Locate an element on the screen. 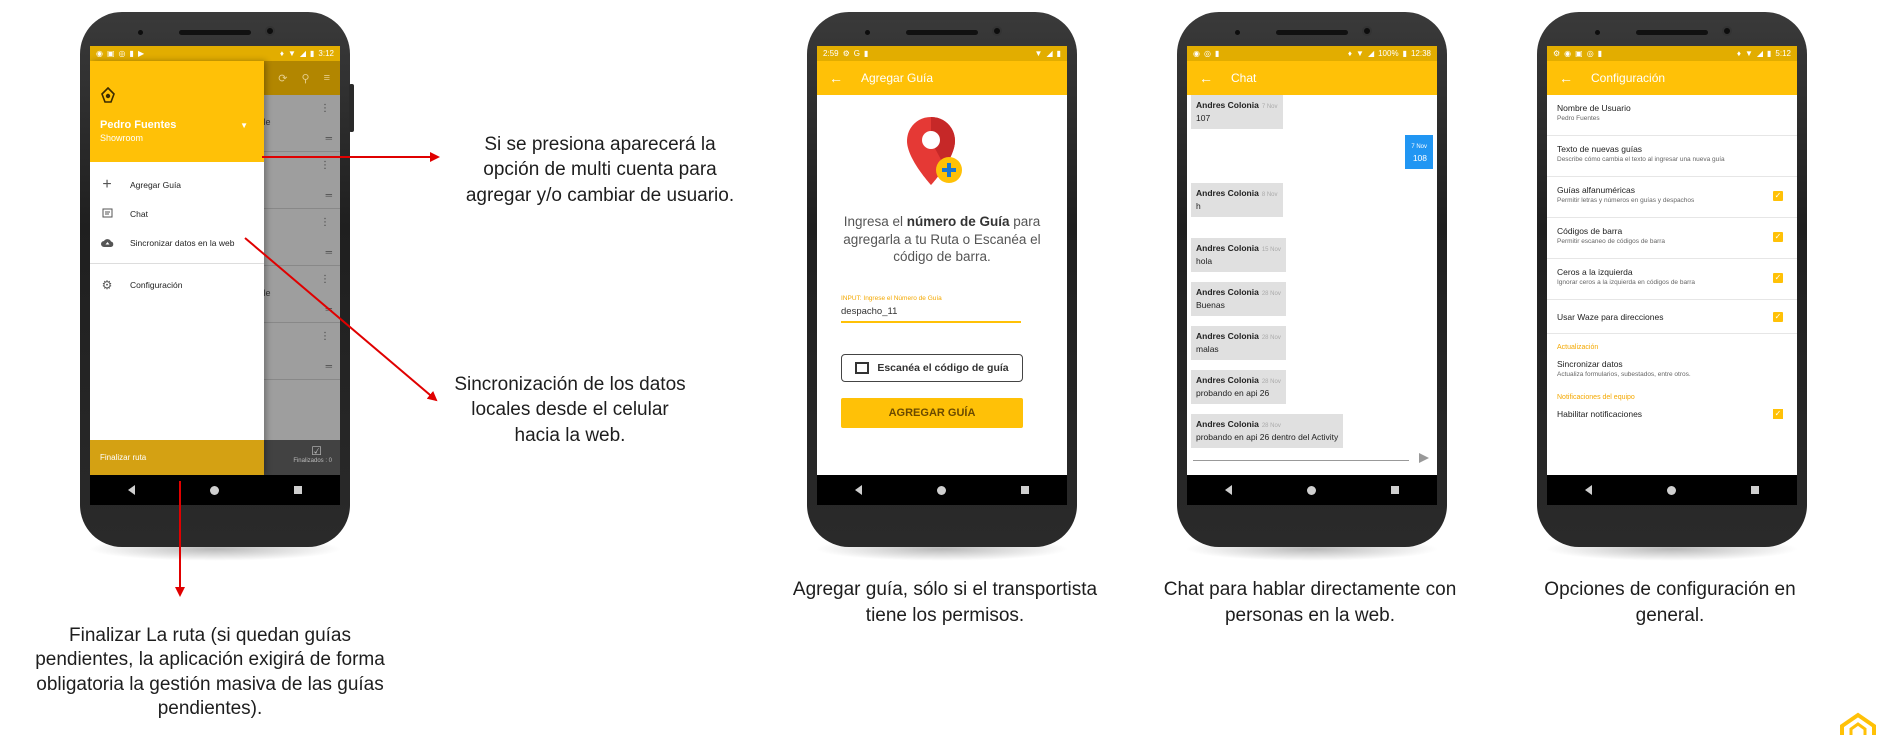  user-name: Pedro Fuentes is located at coordinates (138, 125).